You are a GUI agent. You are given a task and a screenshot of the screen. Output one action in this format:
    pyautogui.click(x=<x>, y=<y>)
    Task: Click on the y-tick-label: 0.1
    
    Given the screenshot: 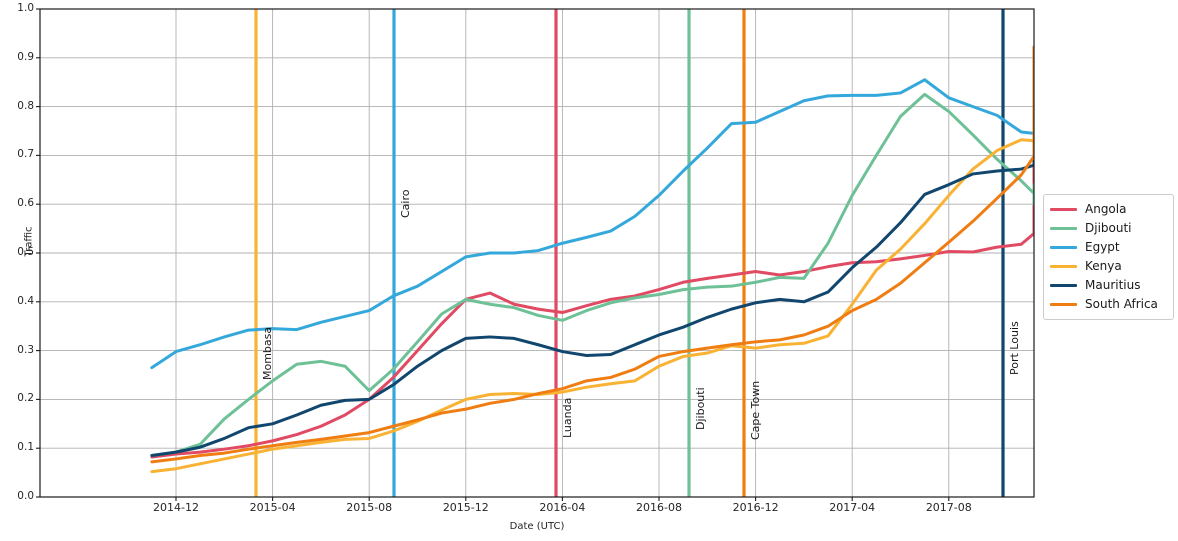 What is the action you would take?
    pyautogui.click(x=25, y=447)
    